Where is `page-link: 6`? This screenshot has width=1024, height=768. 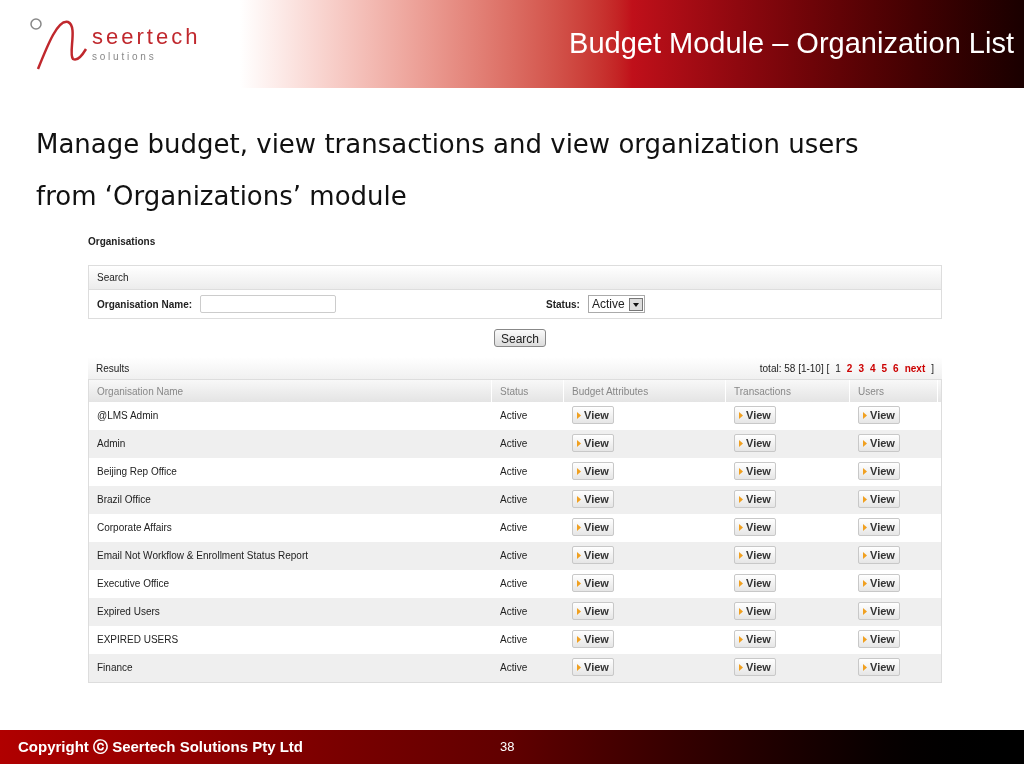 page-link: 6 is located at coordinates (896, 368).